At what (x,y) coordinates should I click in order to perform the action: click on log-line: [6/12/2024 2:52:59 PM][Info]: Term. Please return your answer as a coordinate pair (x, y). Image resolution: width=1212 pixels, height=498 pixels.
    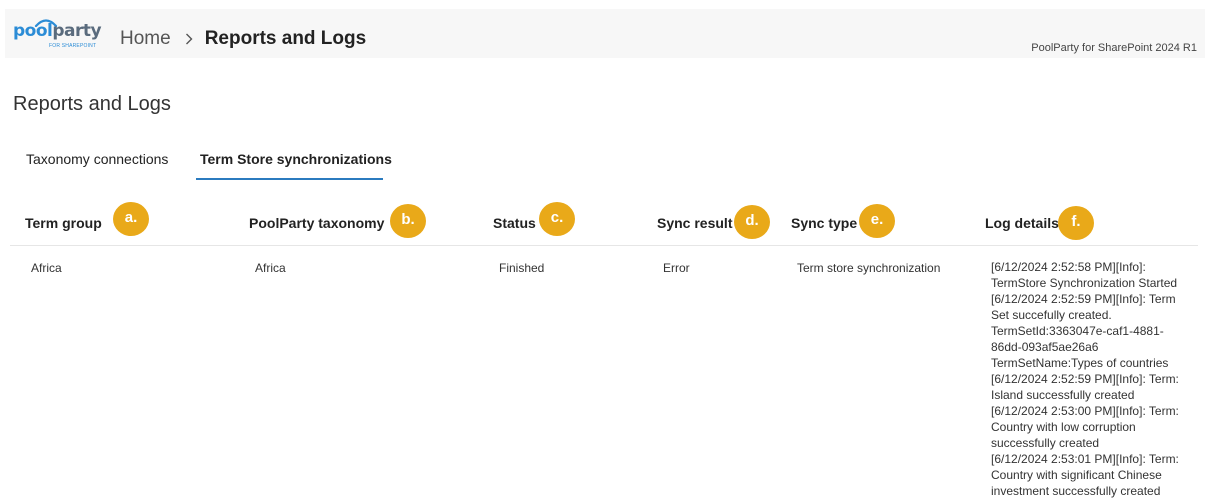
    Looking at the image, I should click on (1083, 299).